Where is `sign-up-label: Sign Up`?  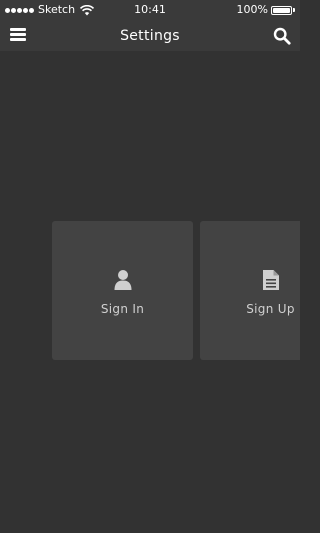 sign-up-label: Sign Up is located at coordinates (270, 309).